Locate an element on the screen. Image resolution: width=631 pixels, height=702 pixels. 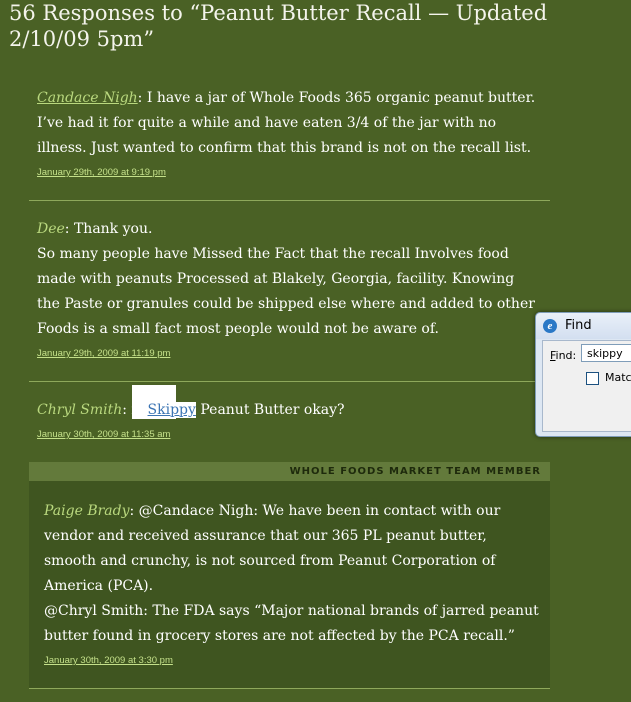
comment-date: January 30th, 2009 at 3:30 pm is located at coordinates (108, 661).